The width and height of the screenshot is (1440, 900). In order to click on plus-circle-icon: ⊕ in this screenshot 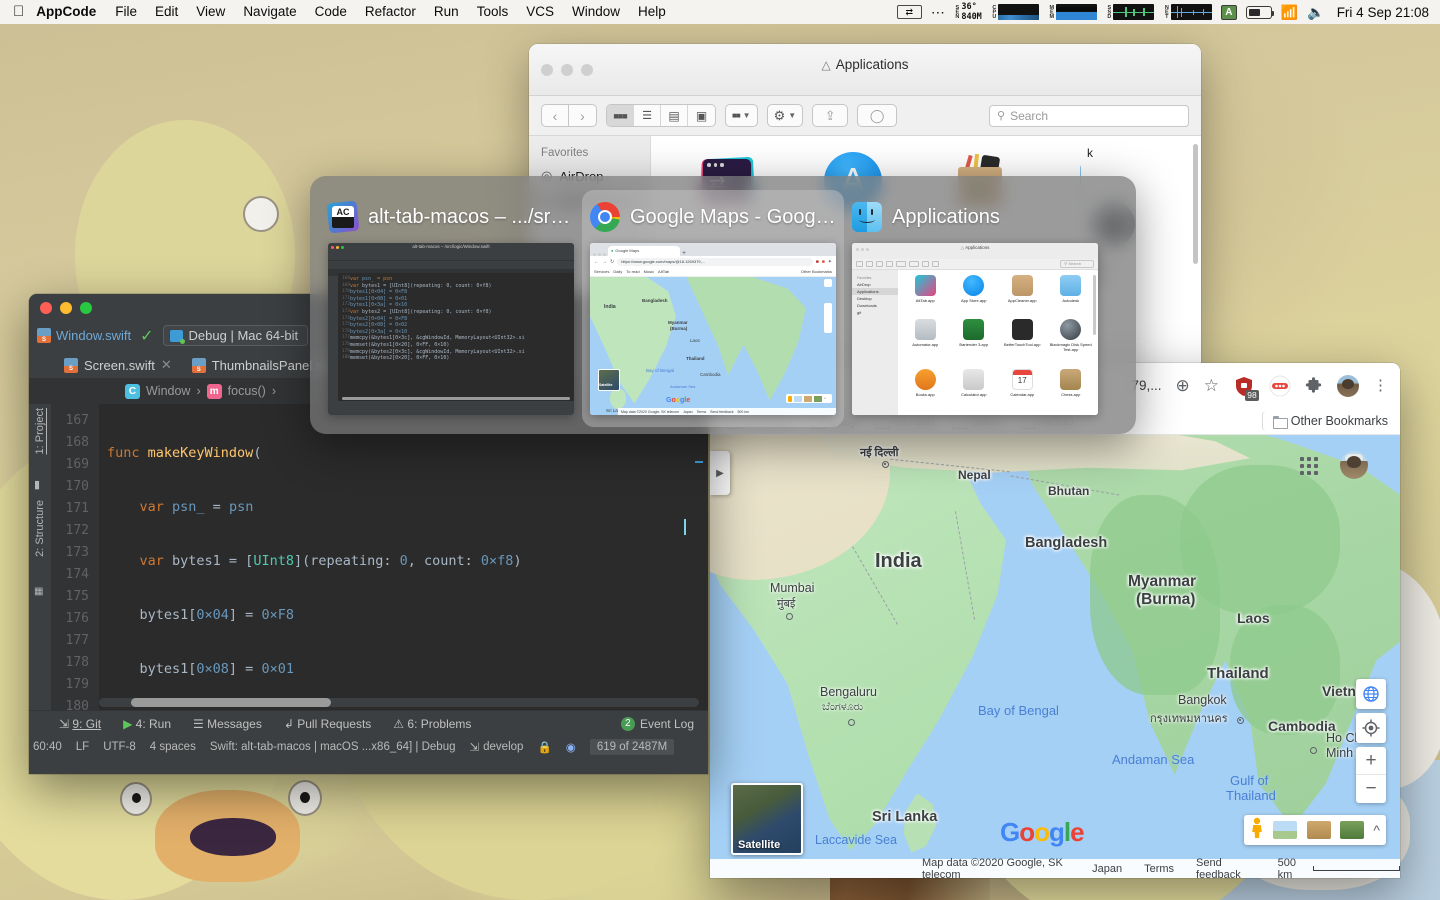, I will do `click(1183, 386)`.